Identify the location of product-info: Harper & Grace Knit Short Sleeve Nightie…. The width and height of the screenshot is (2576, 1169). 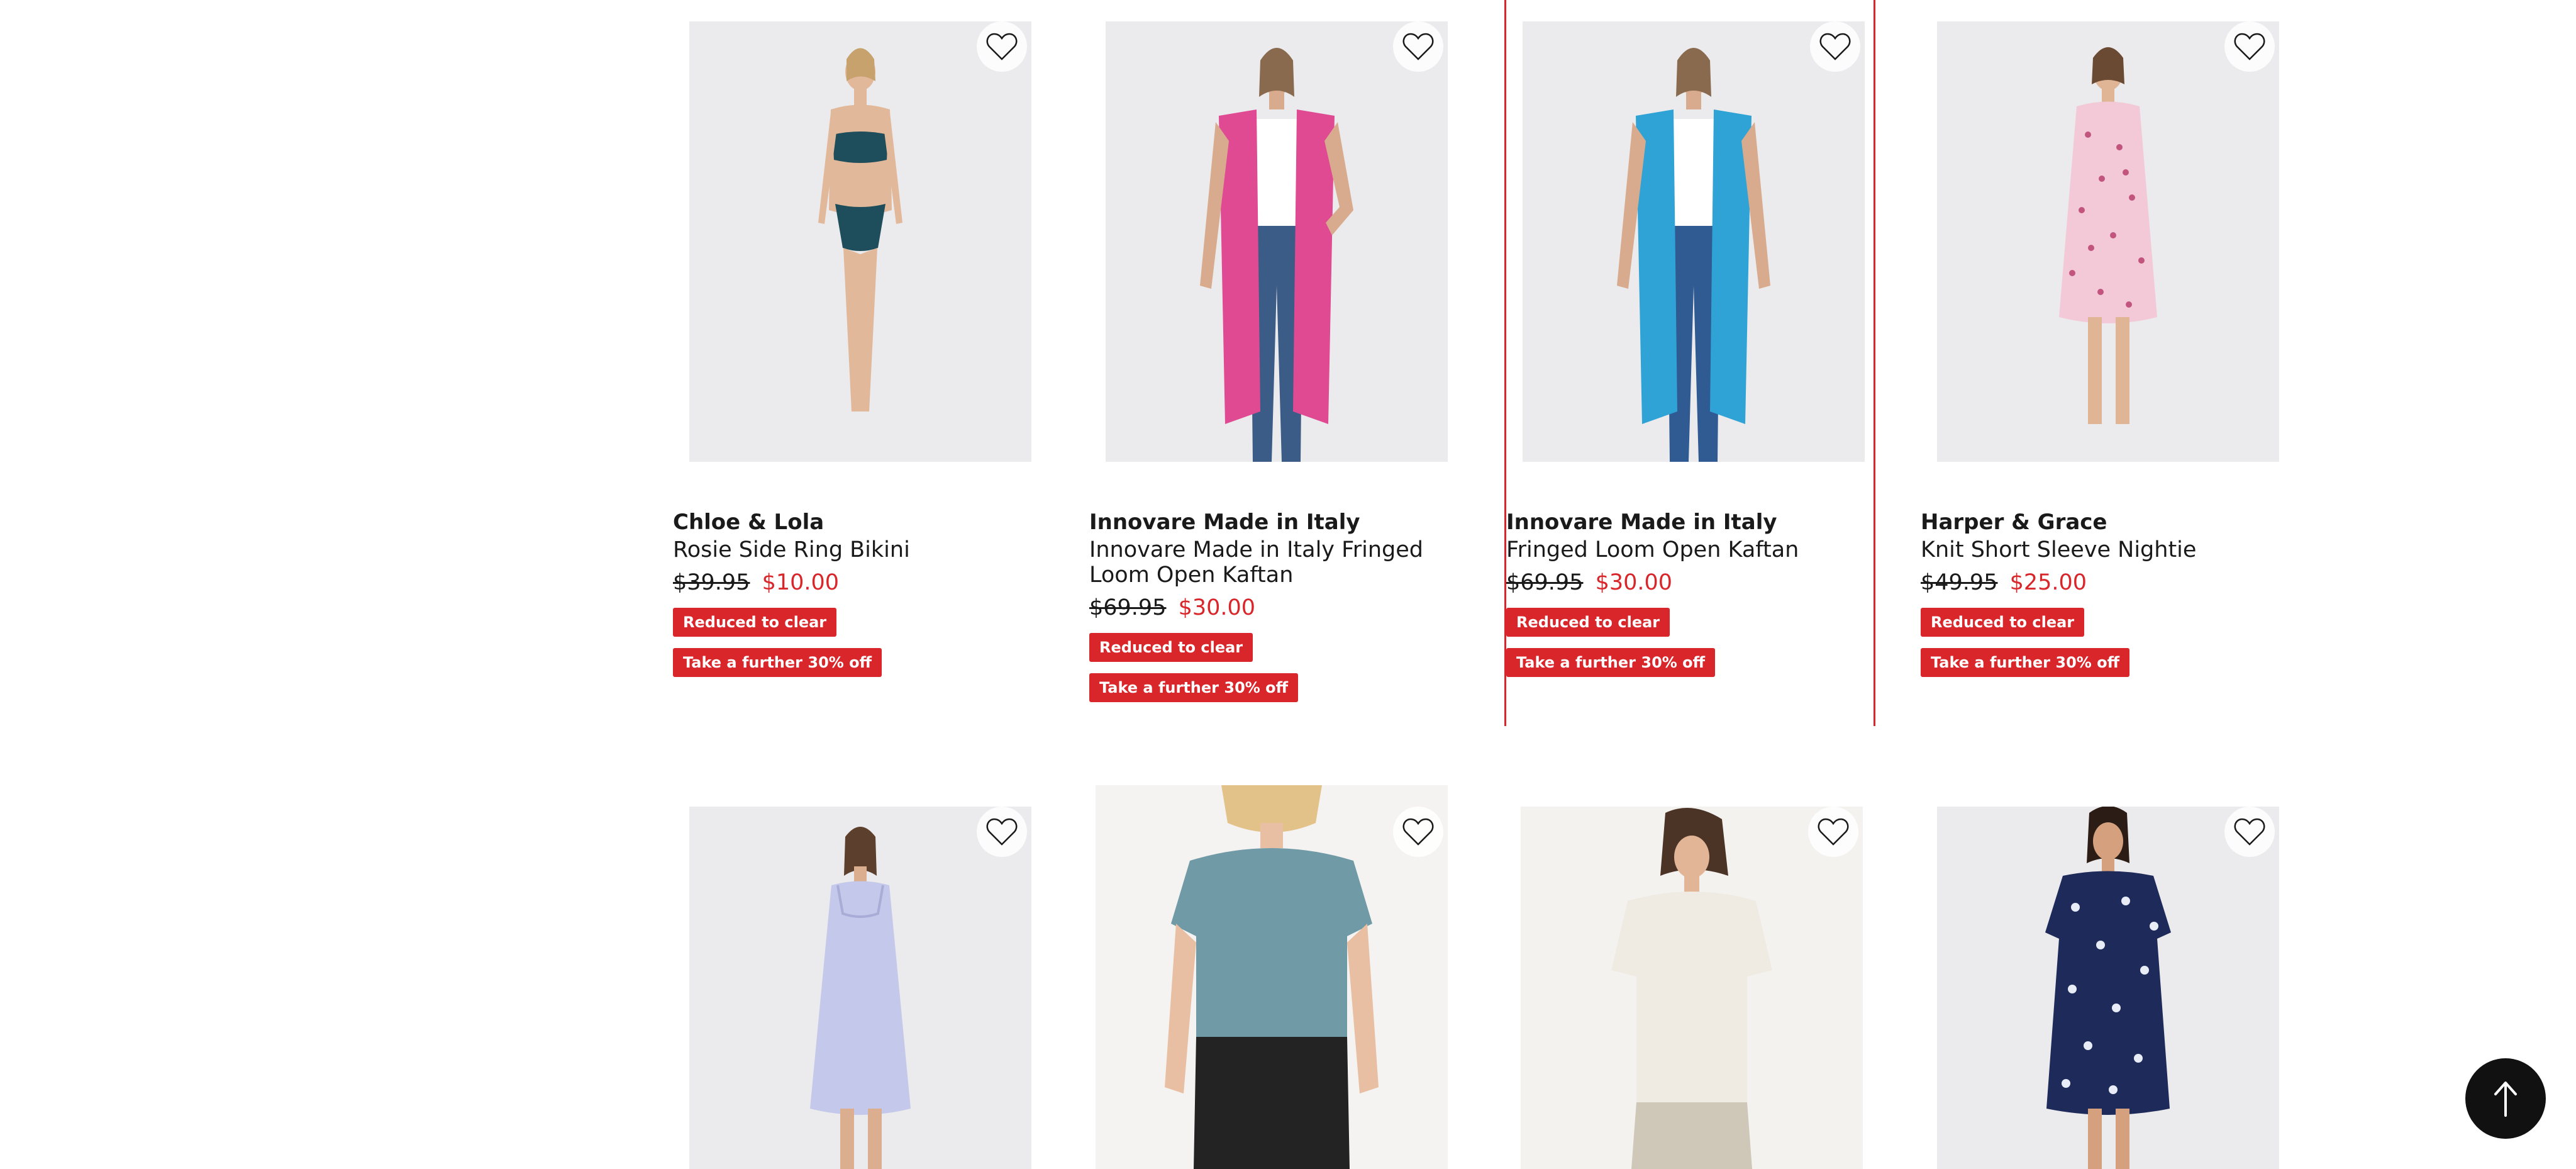
(2106, 592).